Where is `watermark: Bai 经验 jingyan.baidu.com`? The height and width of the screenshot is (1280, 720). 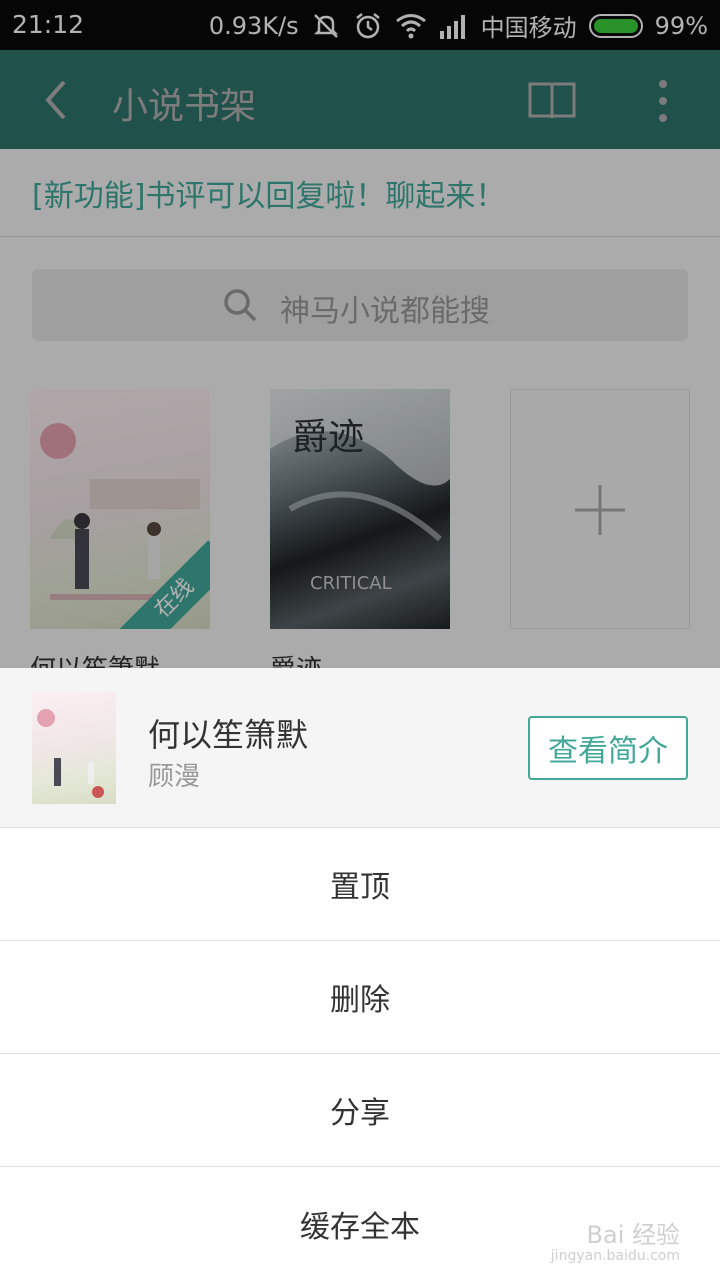 watermark: Bai 经验 jingyan.baidu.com is located at coordinates (615, 1243).